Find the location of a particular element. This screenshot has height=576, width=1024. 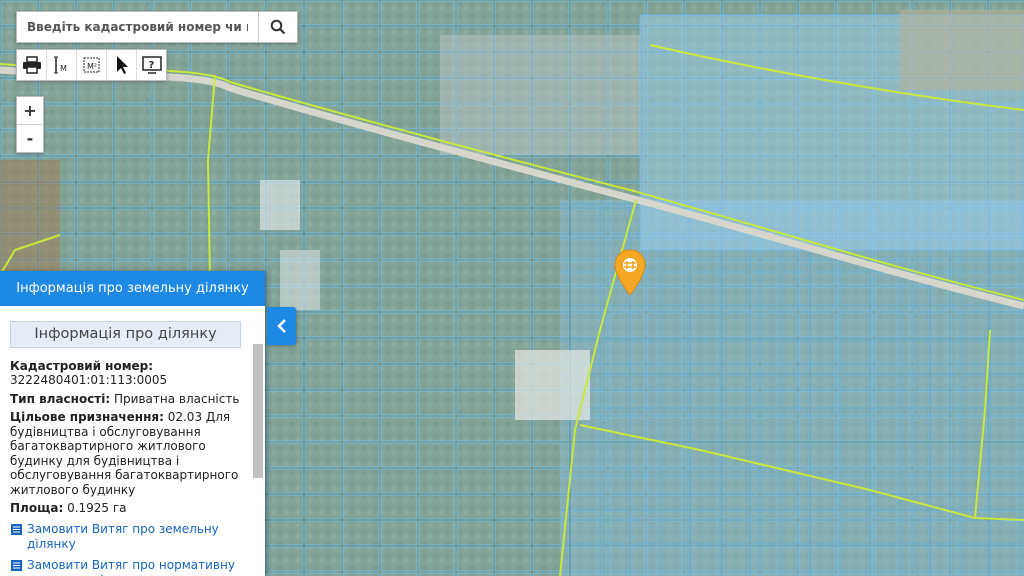

purpose-label: Цільове призначення: is located at coordinates (87, 417).